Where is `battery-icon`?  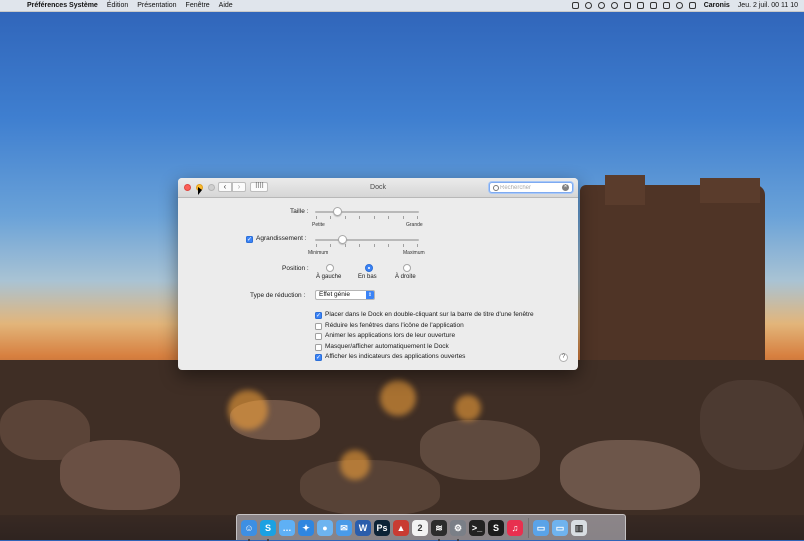 battery-icon is located at coordinates (692, 5).